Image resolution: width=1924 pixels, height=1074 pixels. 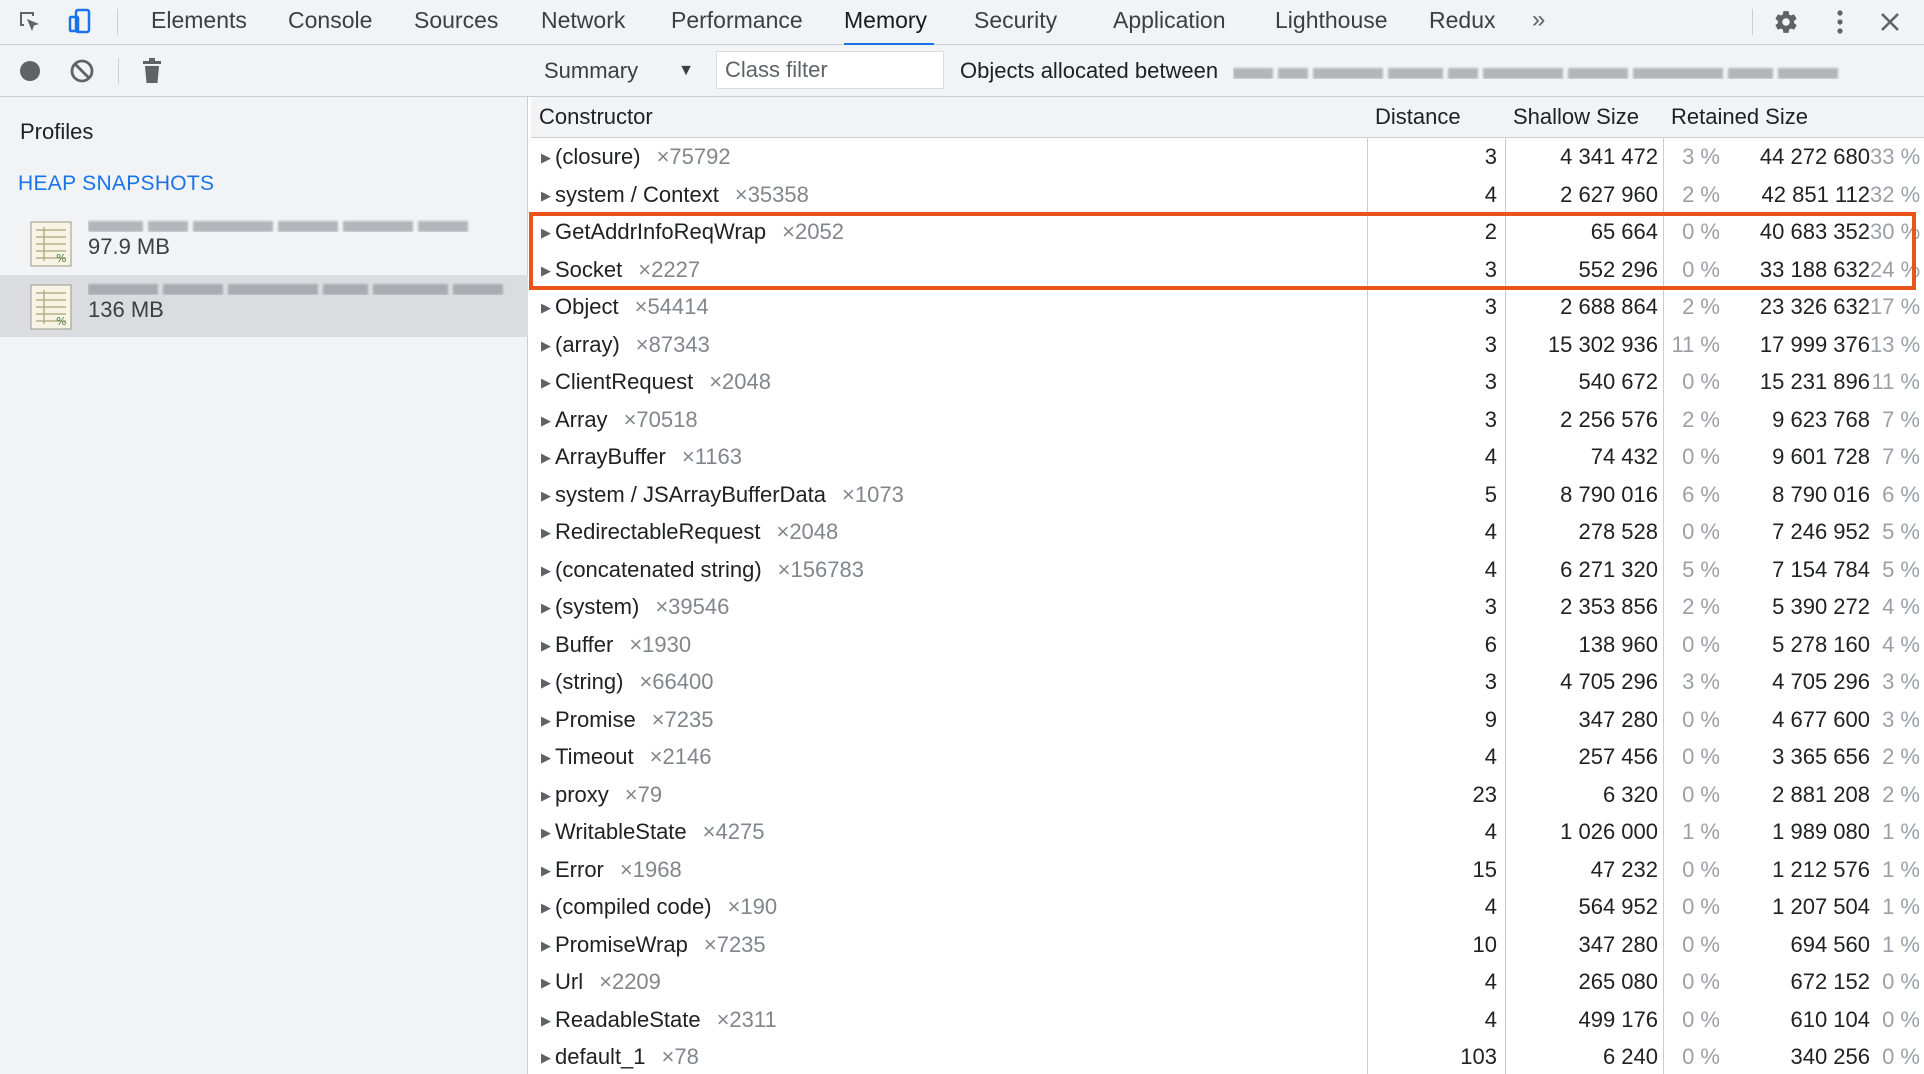 I want to click on kebab-menu-icon, so click(x=1840, y=22).